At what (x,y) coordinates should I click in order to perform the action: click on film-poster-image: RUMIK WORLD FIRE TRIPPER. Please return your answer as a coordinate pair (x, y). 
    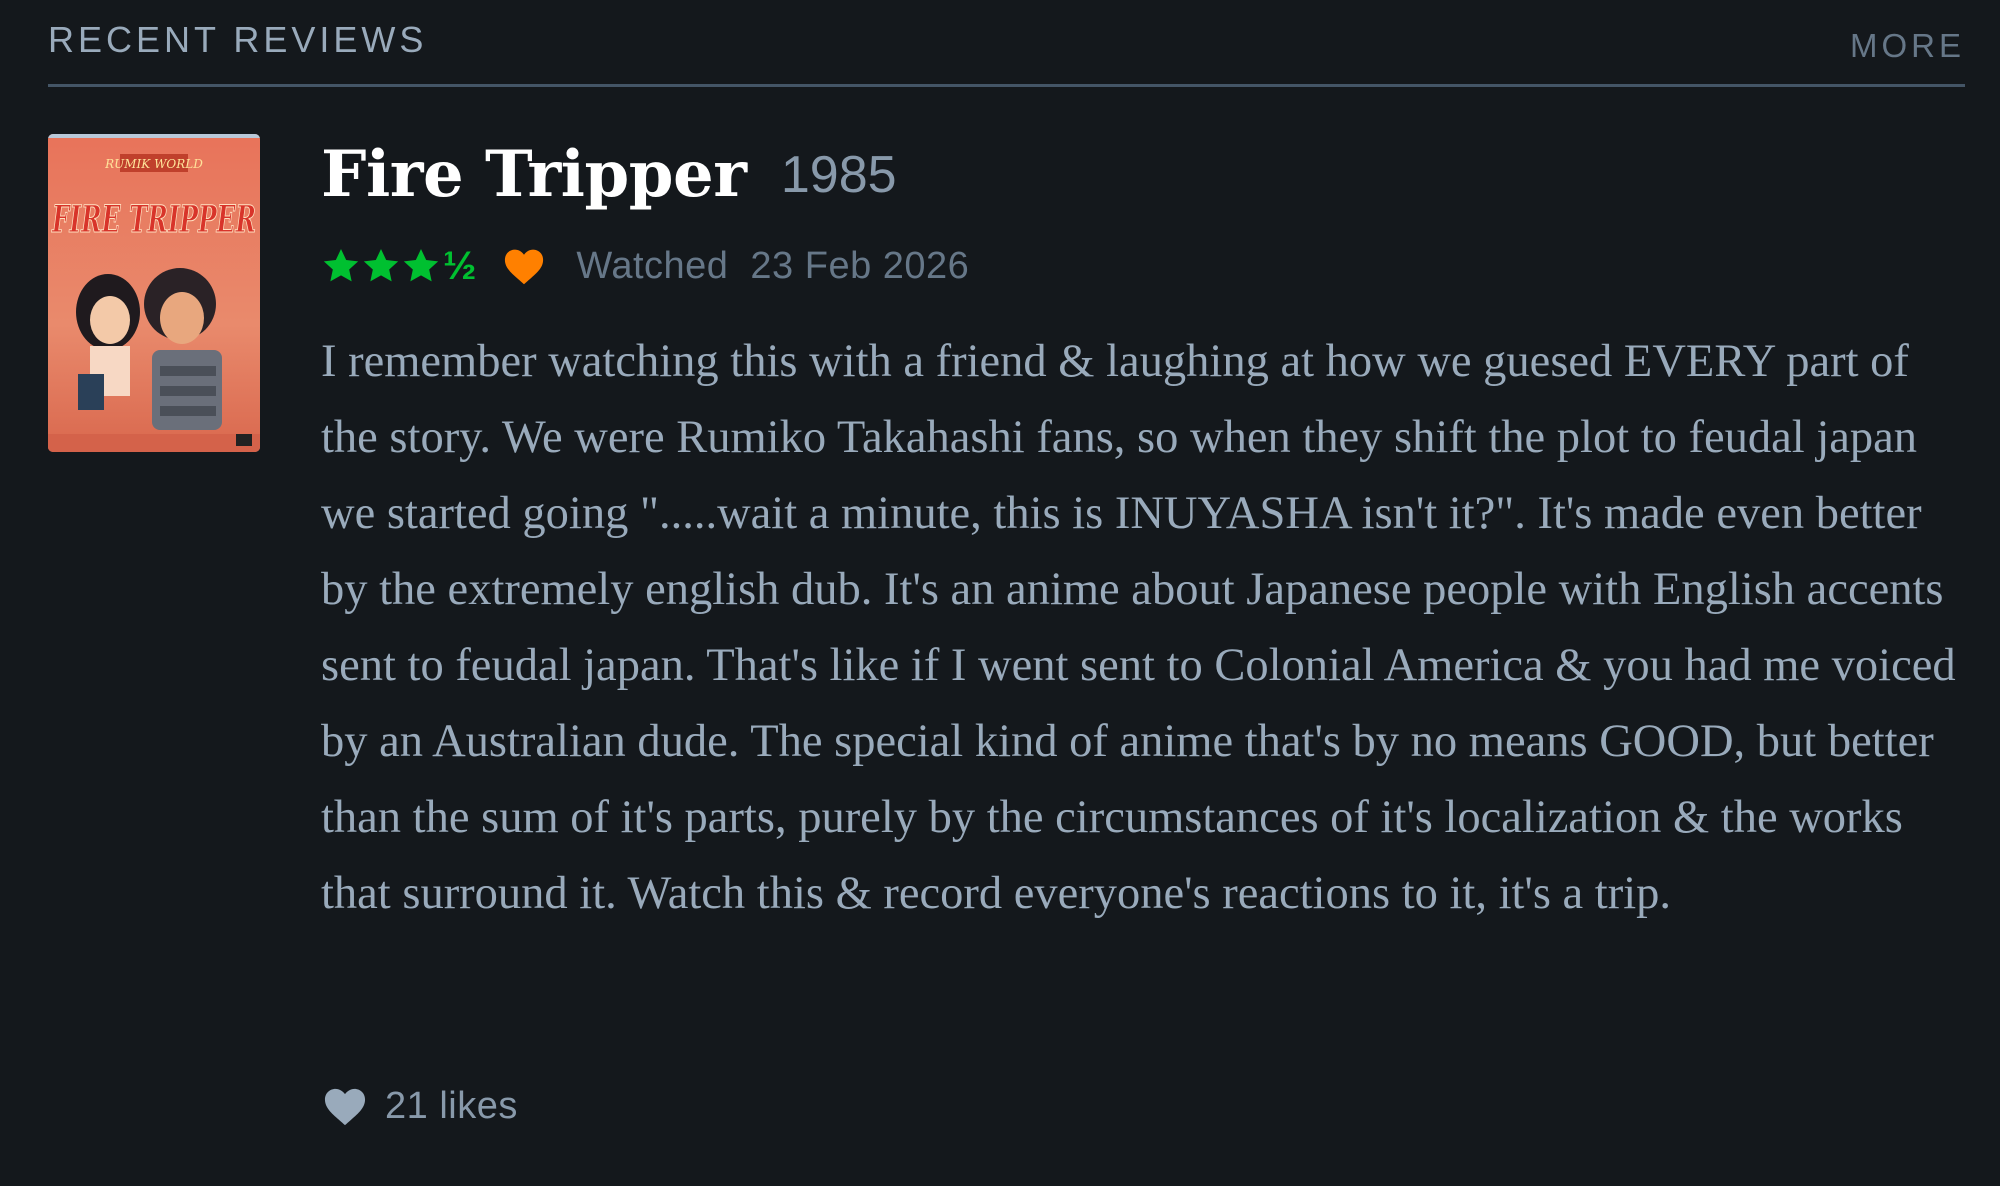
    Looking at the image, I should click on (154, 293).